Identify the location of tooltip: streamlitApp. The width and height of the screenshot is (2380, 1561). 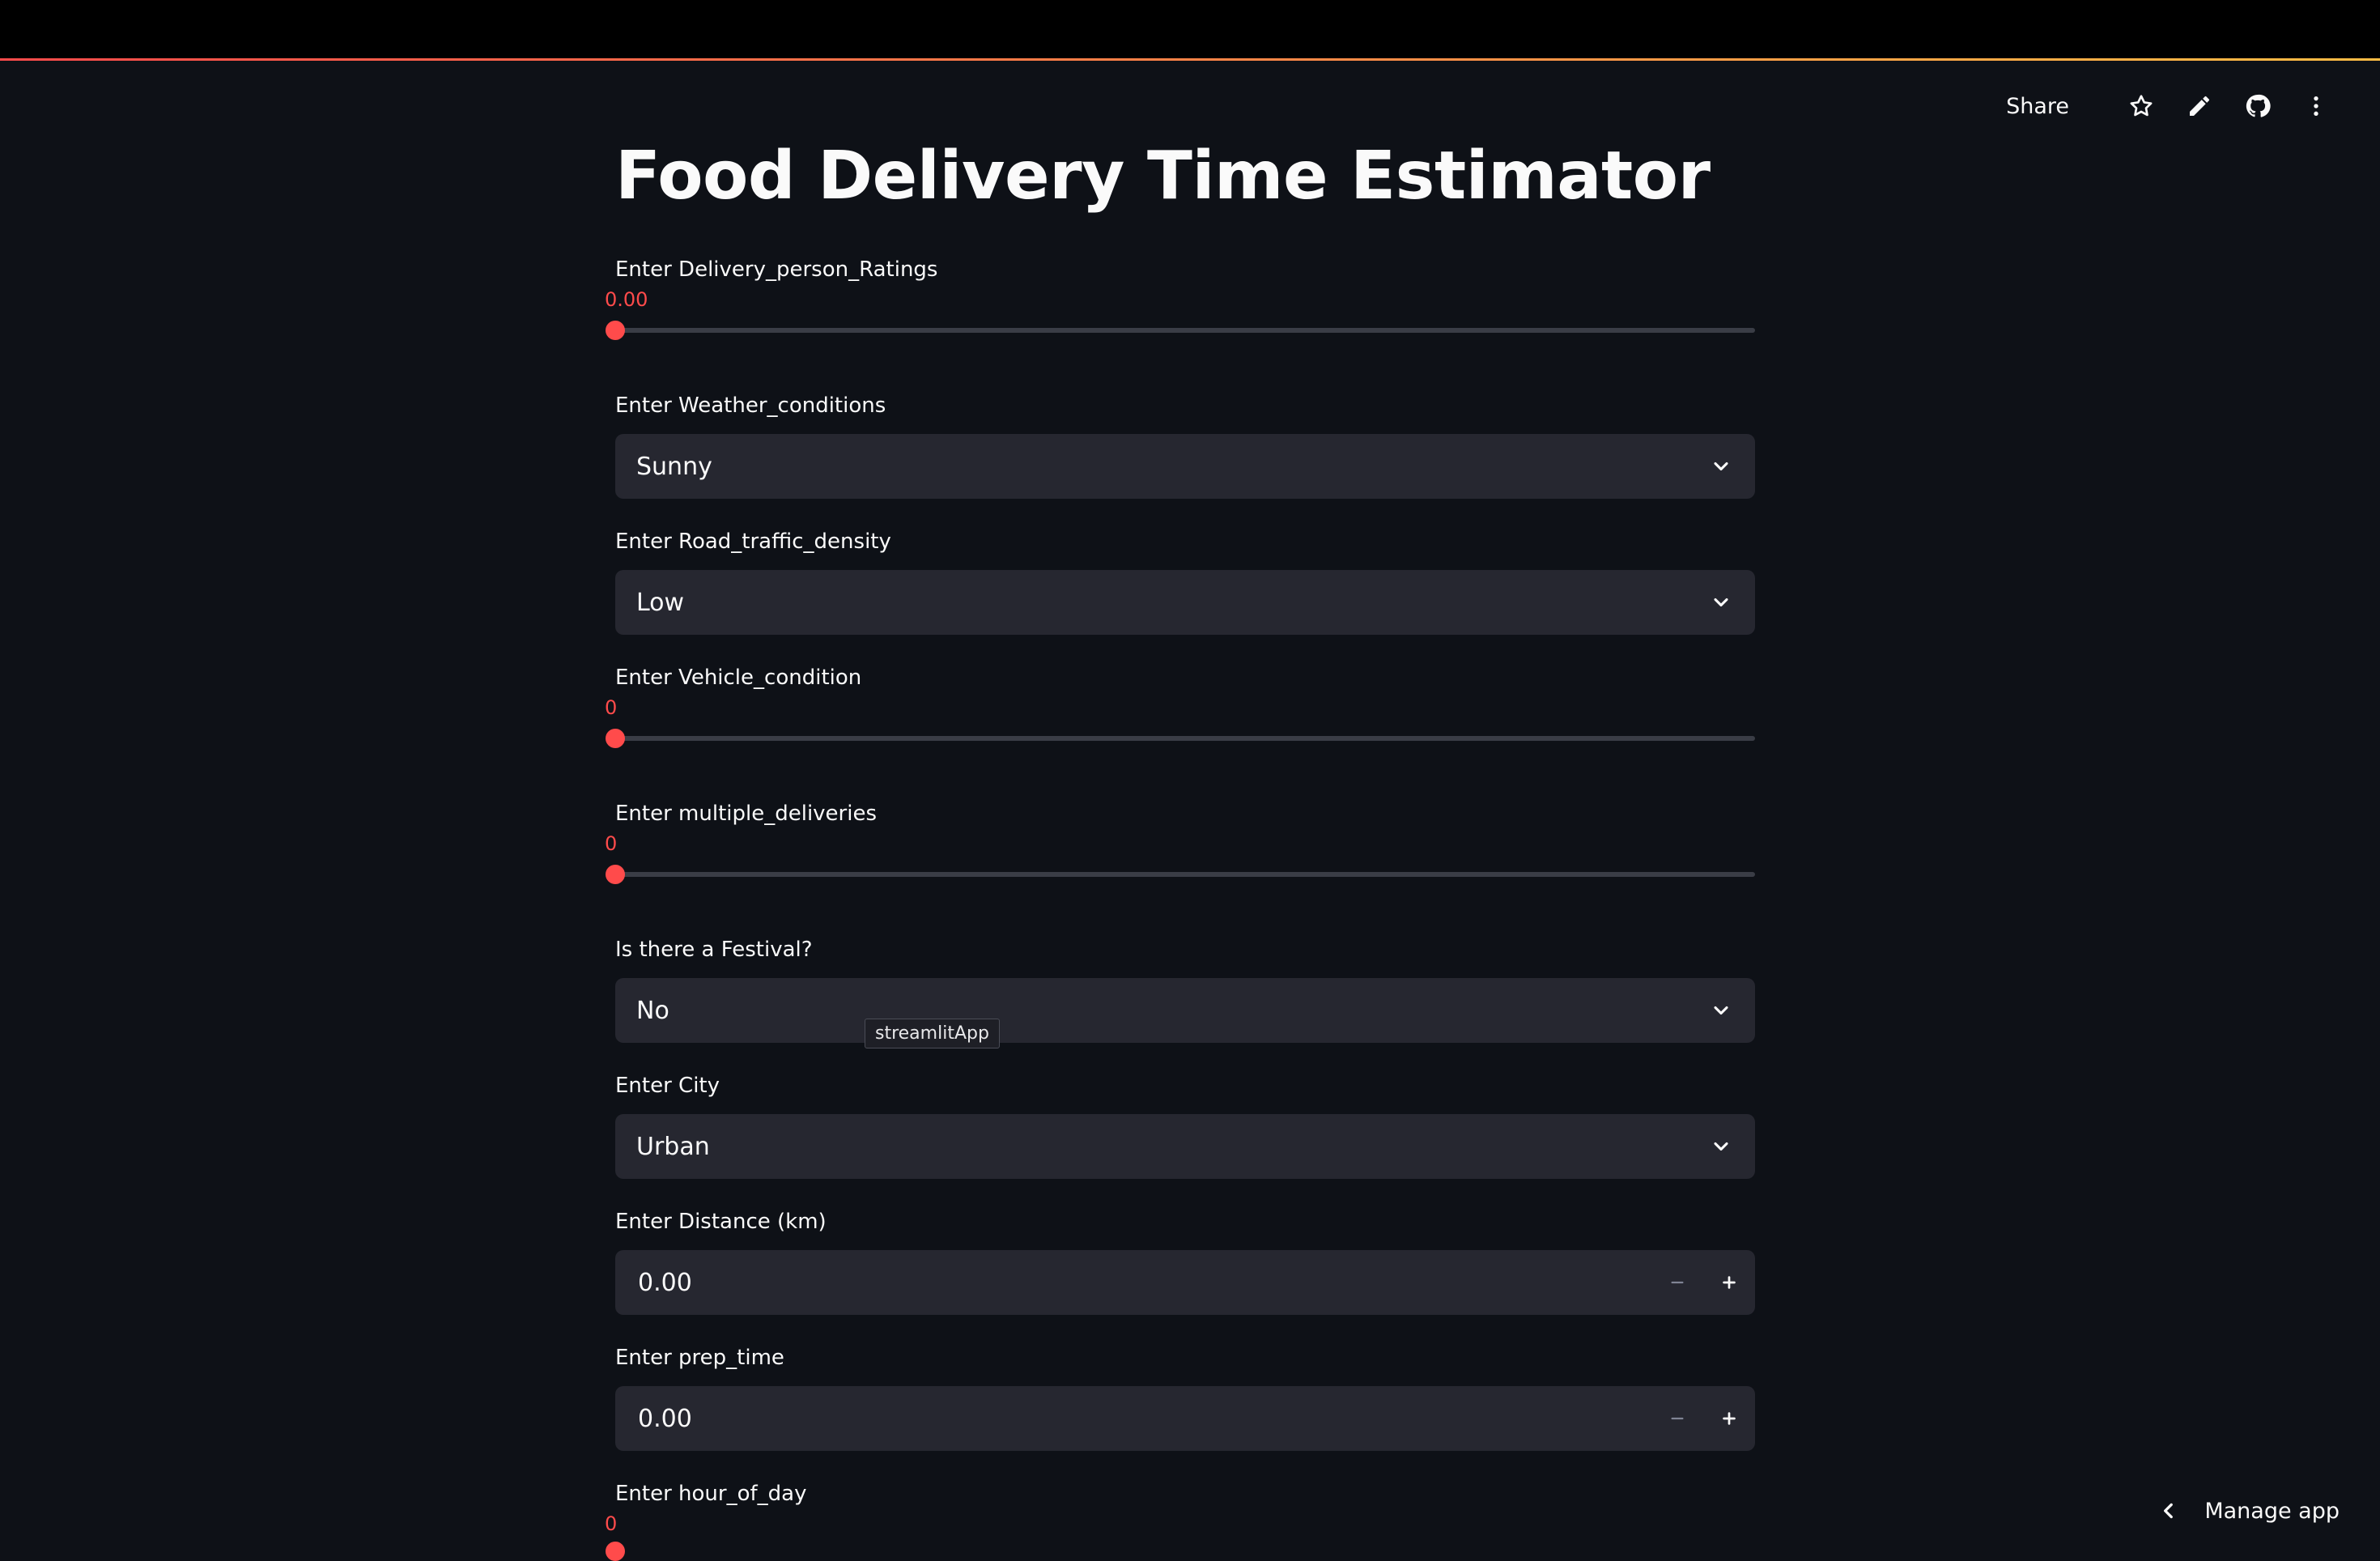
(933, 1033).